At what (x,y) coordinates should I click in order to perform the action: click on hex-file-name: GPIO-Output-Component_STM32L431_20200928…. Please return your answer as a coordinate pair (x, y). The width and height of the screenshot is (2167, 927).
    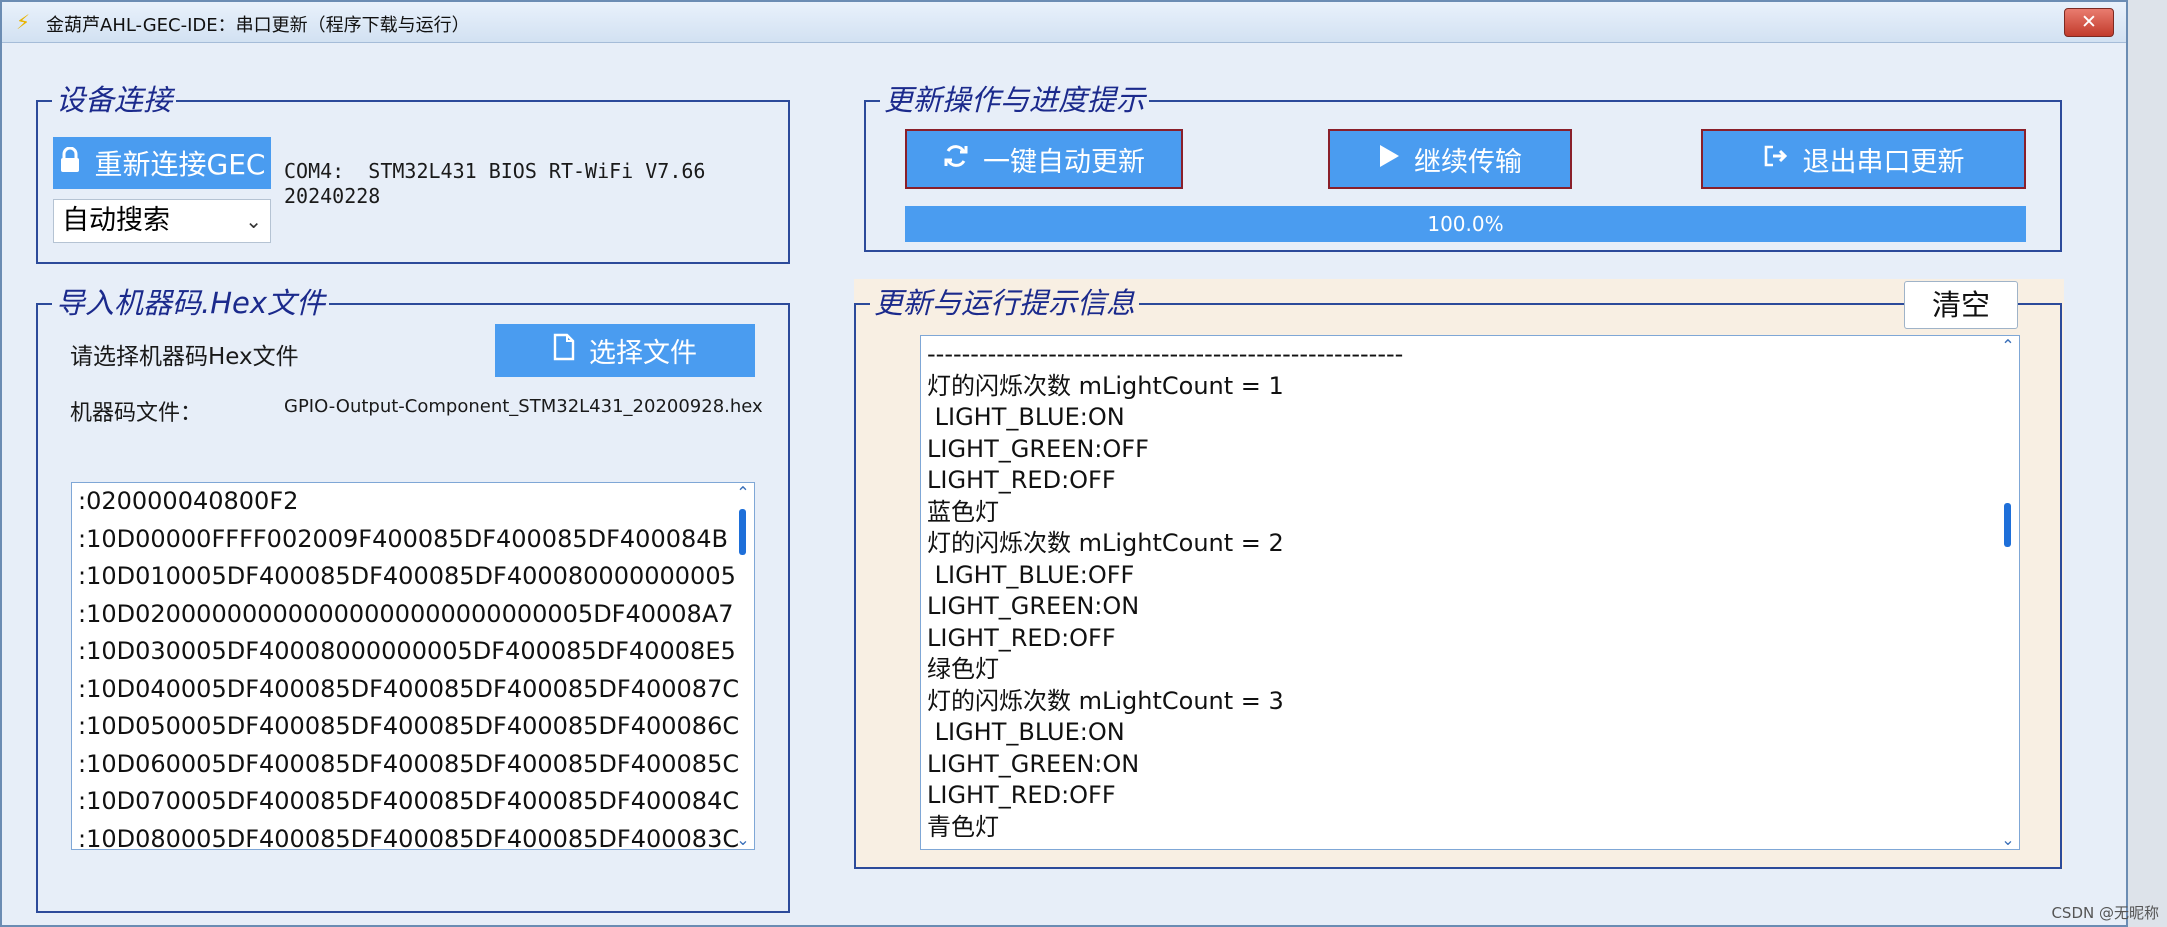
    Looking at the image, I should click on (523, 406).